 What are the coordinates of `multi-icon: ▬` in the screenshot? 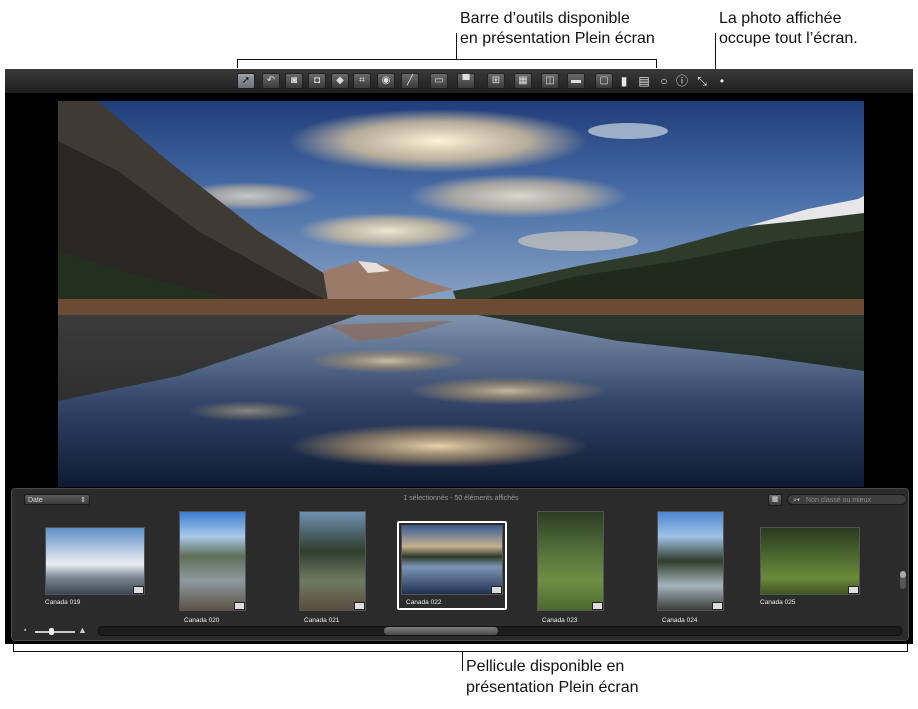 It's located at (576, 81).